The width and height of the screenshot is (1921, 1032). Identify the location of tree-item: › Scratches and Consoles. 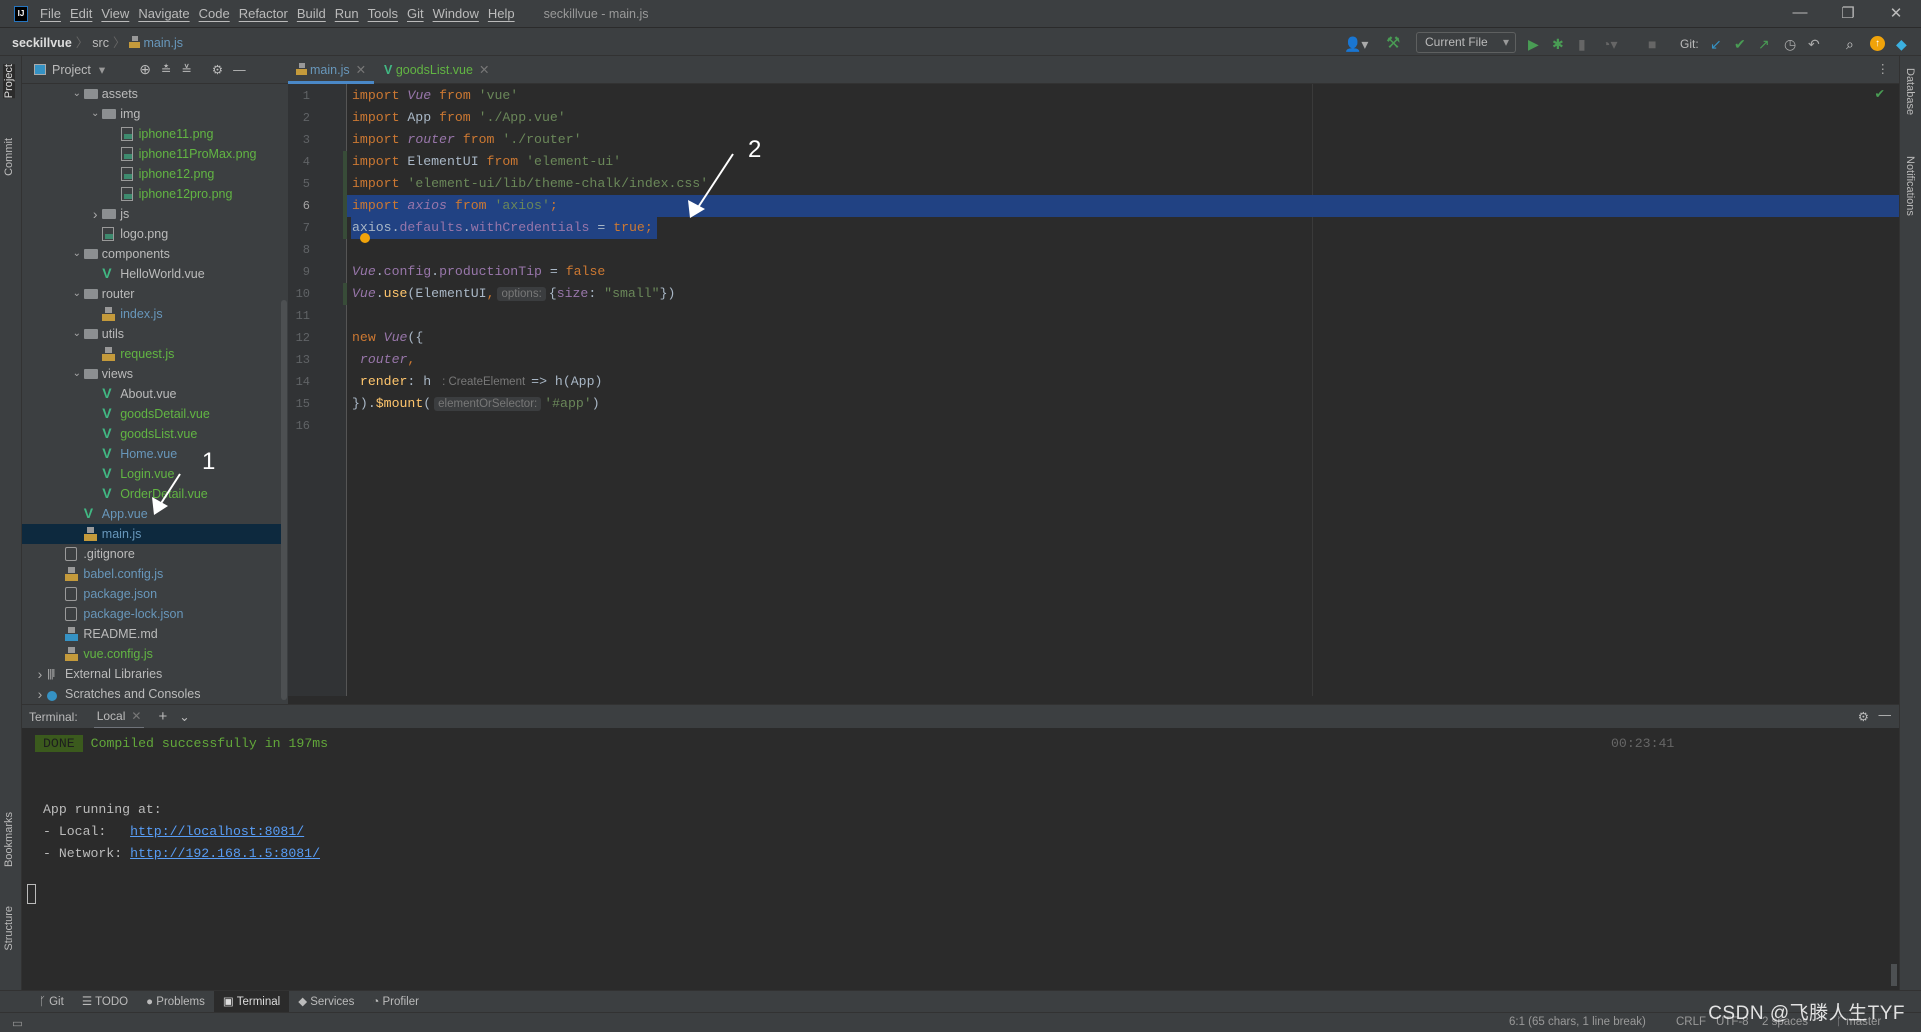
(153, 694).